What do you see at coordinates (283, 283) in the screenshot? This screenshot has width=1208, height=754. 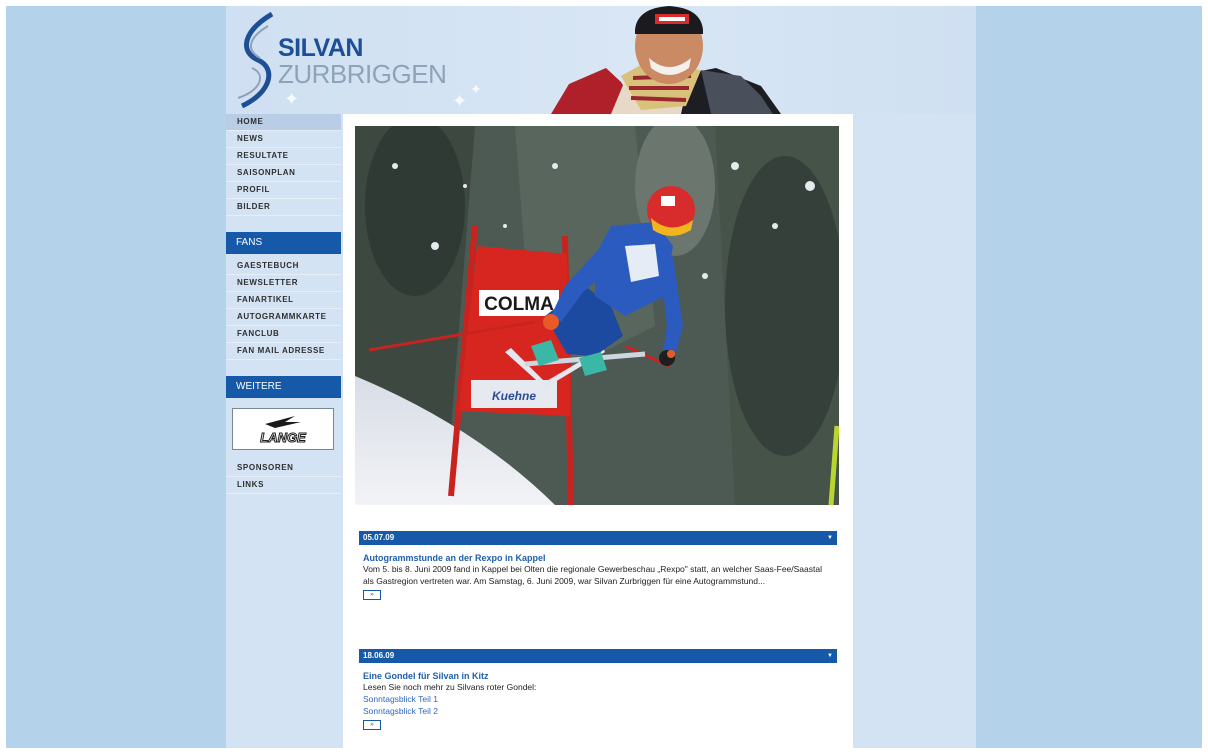 I see `nav-item-newsletter: NEWSLETTER` at bounding box center [283, 283].